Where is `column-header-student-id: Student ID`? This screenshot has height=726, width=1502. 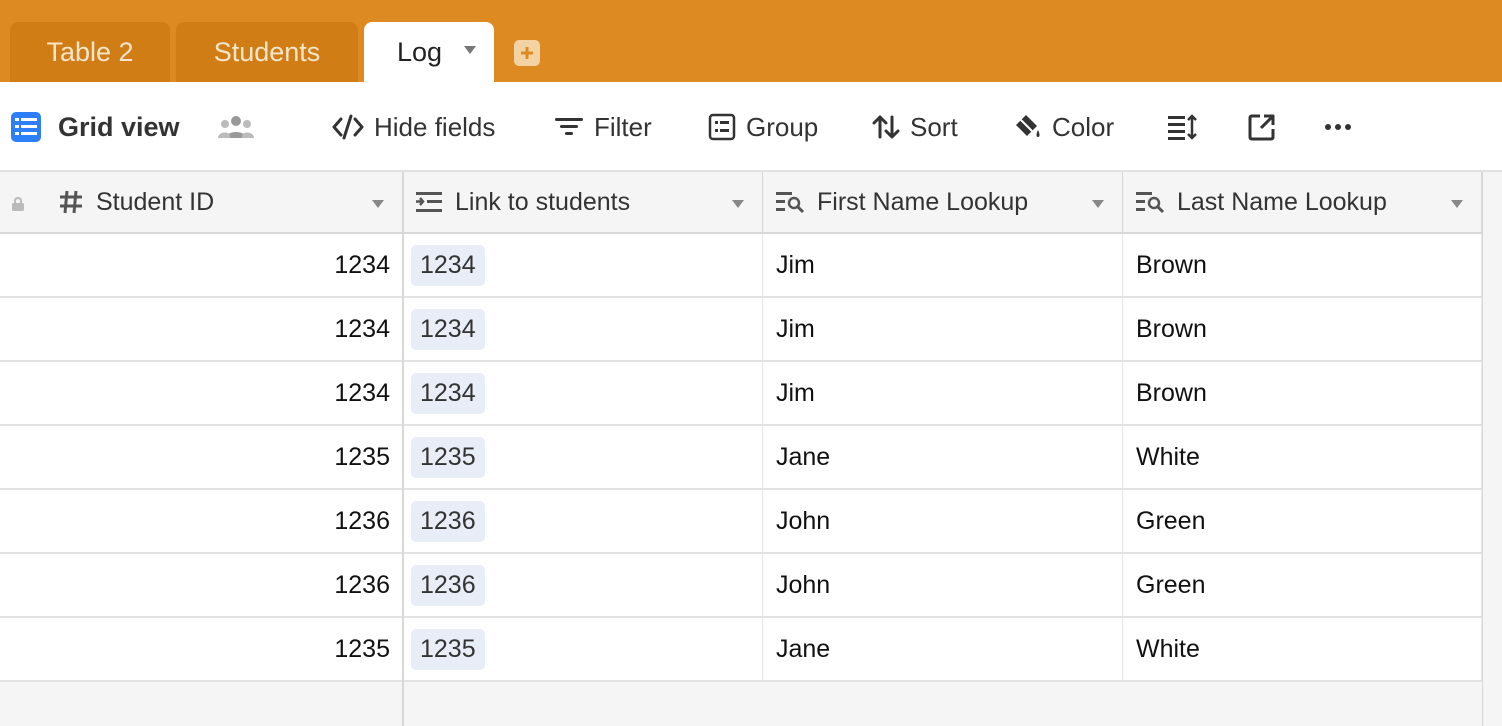
column-header-student-id: Student ID is located at coordinates (201, 203).